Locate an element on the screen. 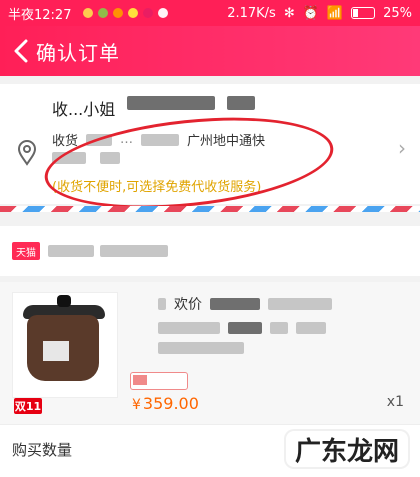  pot-knob is located at coordinates (64, 301).